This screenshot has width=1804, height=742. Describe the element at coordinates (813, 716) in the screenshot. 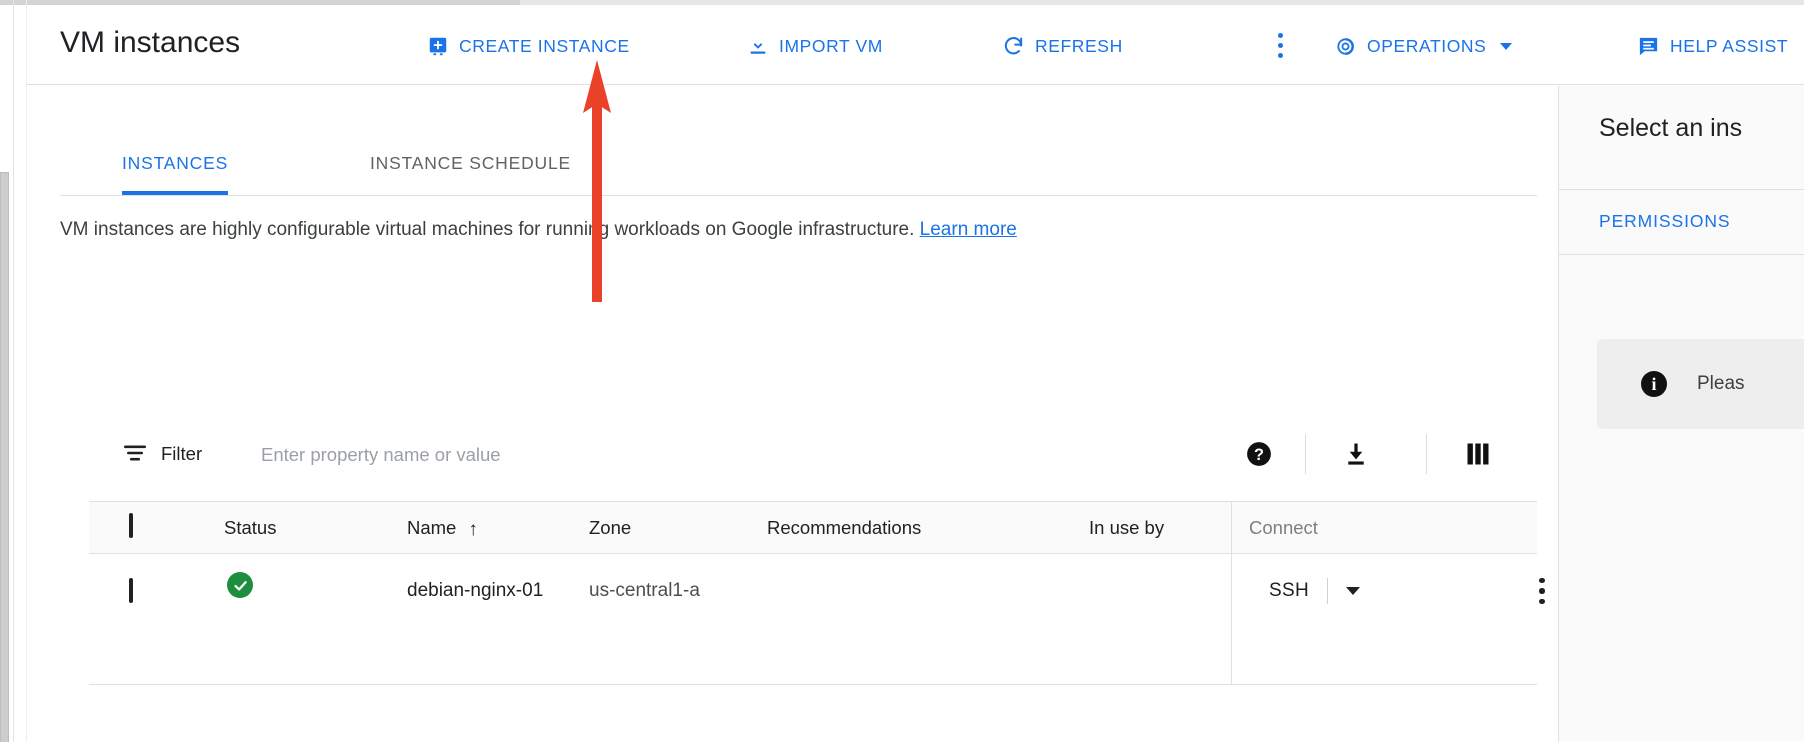

I see `table-horizontal-scrollbar` at that location.